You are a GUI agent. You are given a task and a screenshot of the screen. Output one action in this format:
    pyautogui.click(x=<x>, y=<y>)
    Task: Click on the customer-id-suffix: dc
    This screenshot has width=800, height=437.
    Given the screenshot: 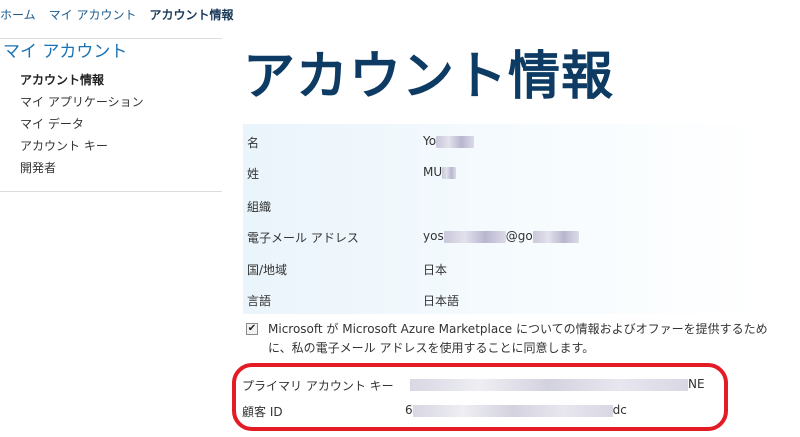 What is the action you would take?
    pyautogui.click(x=619, y=410)
    